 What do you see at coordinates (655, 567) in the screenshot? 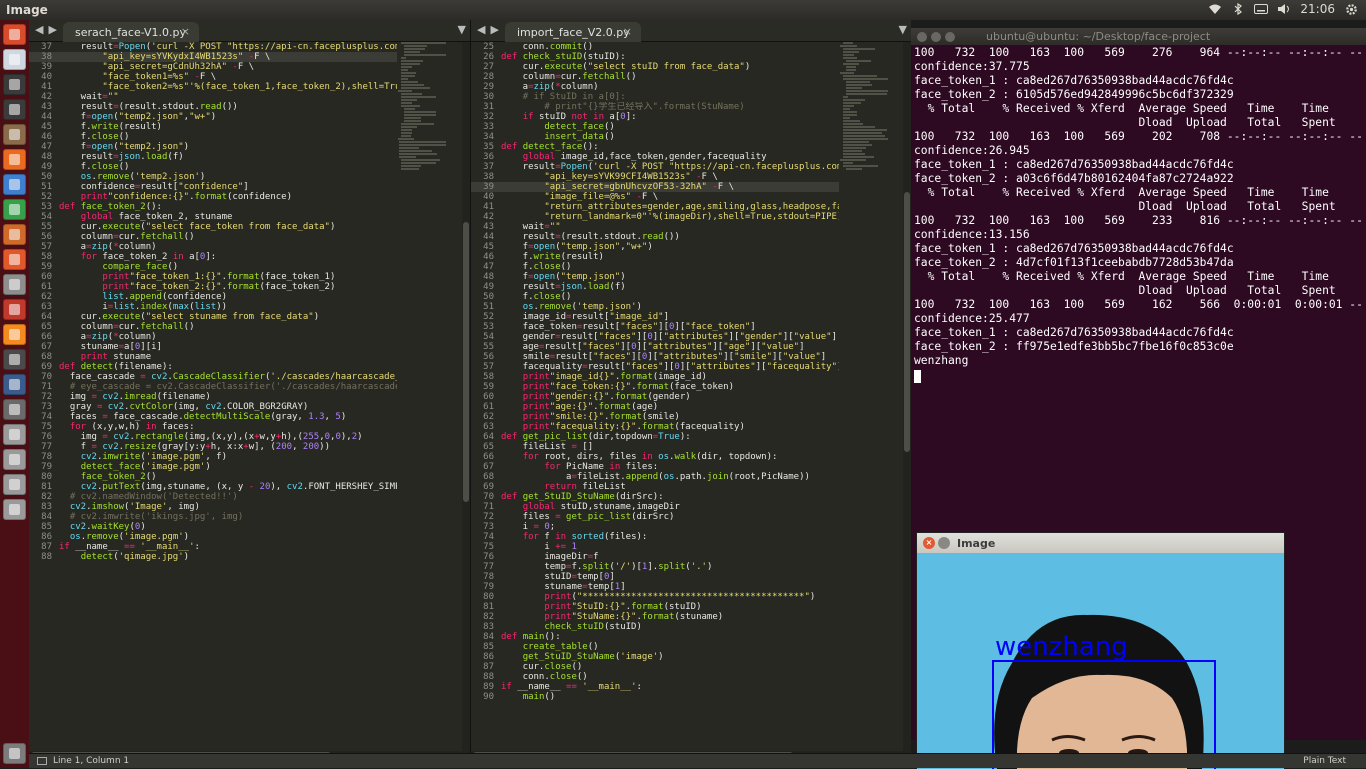
I see `code-line: 77 temp=f.split('/')[1].split('.')` at bounding box center [655, 567].